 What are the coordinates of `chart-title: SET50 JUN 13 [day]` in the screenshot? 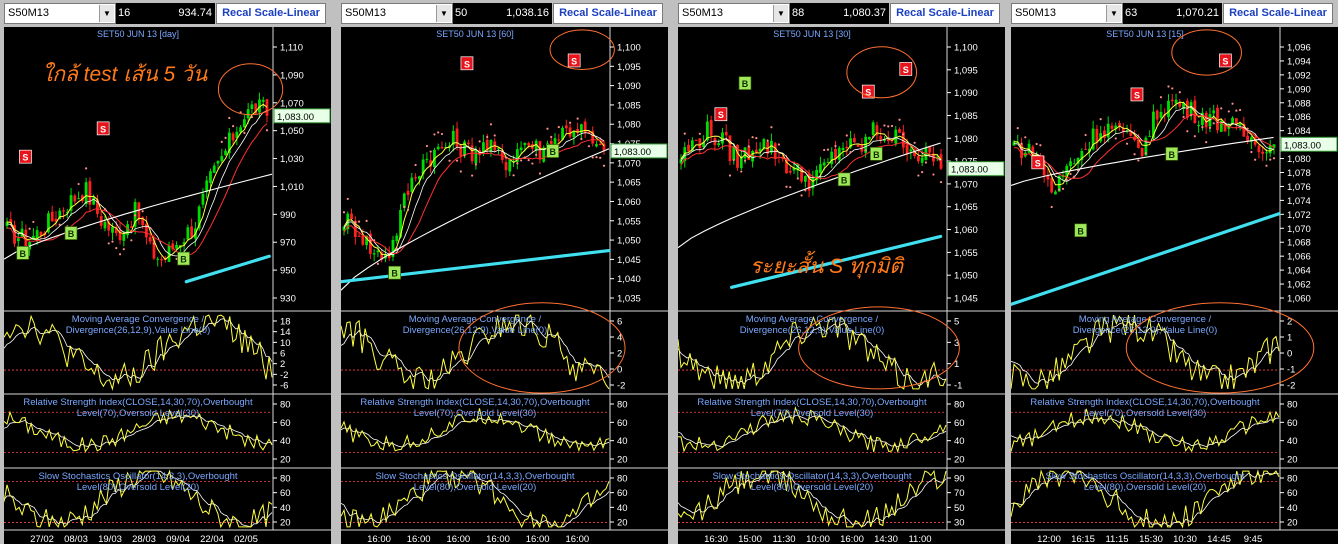 It's located at (138, 34).